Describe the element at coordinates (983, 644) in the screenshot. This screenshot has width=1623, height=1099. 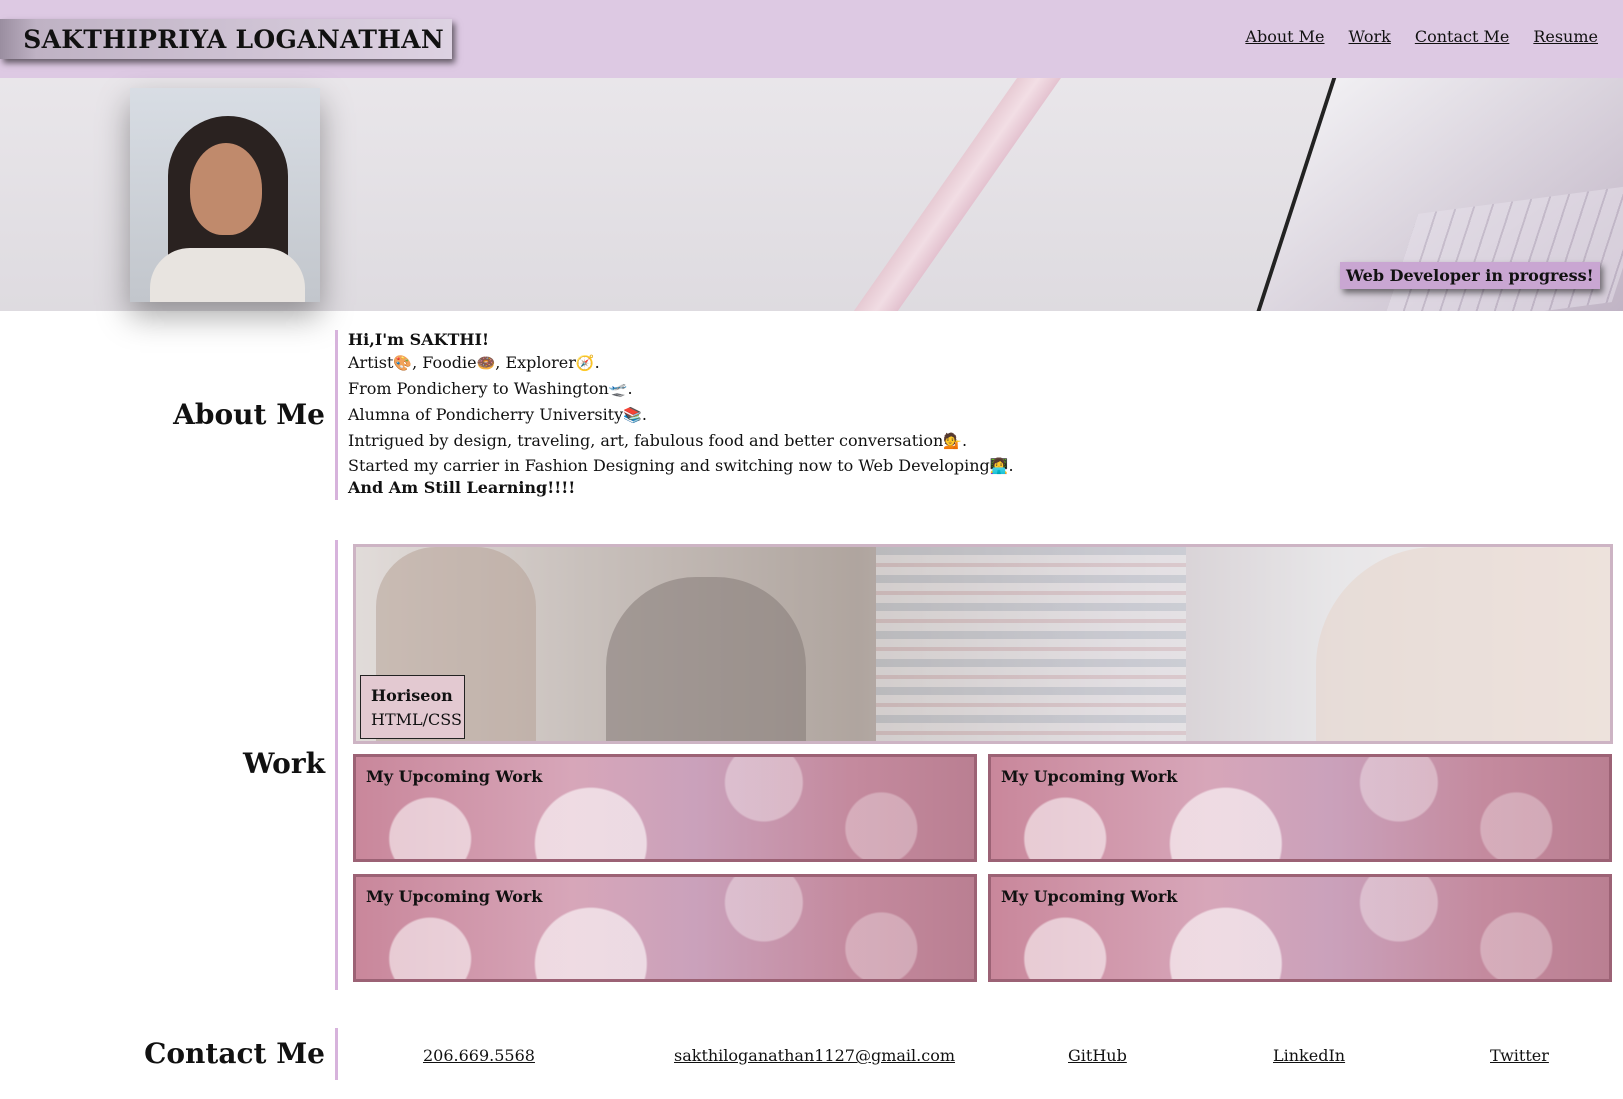
I see `featured-work-card: Horiseon HTML/CSS` at that location.